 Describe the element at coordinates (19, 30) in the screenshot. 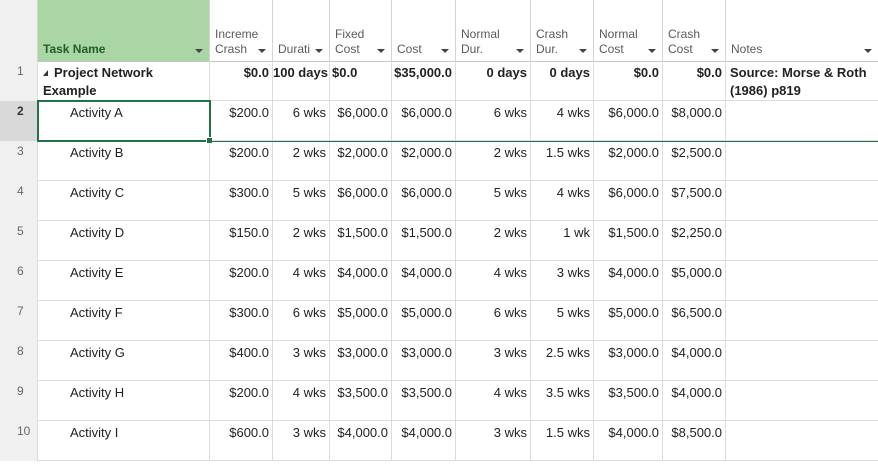

I see `select-all-corner` at that location.